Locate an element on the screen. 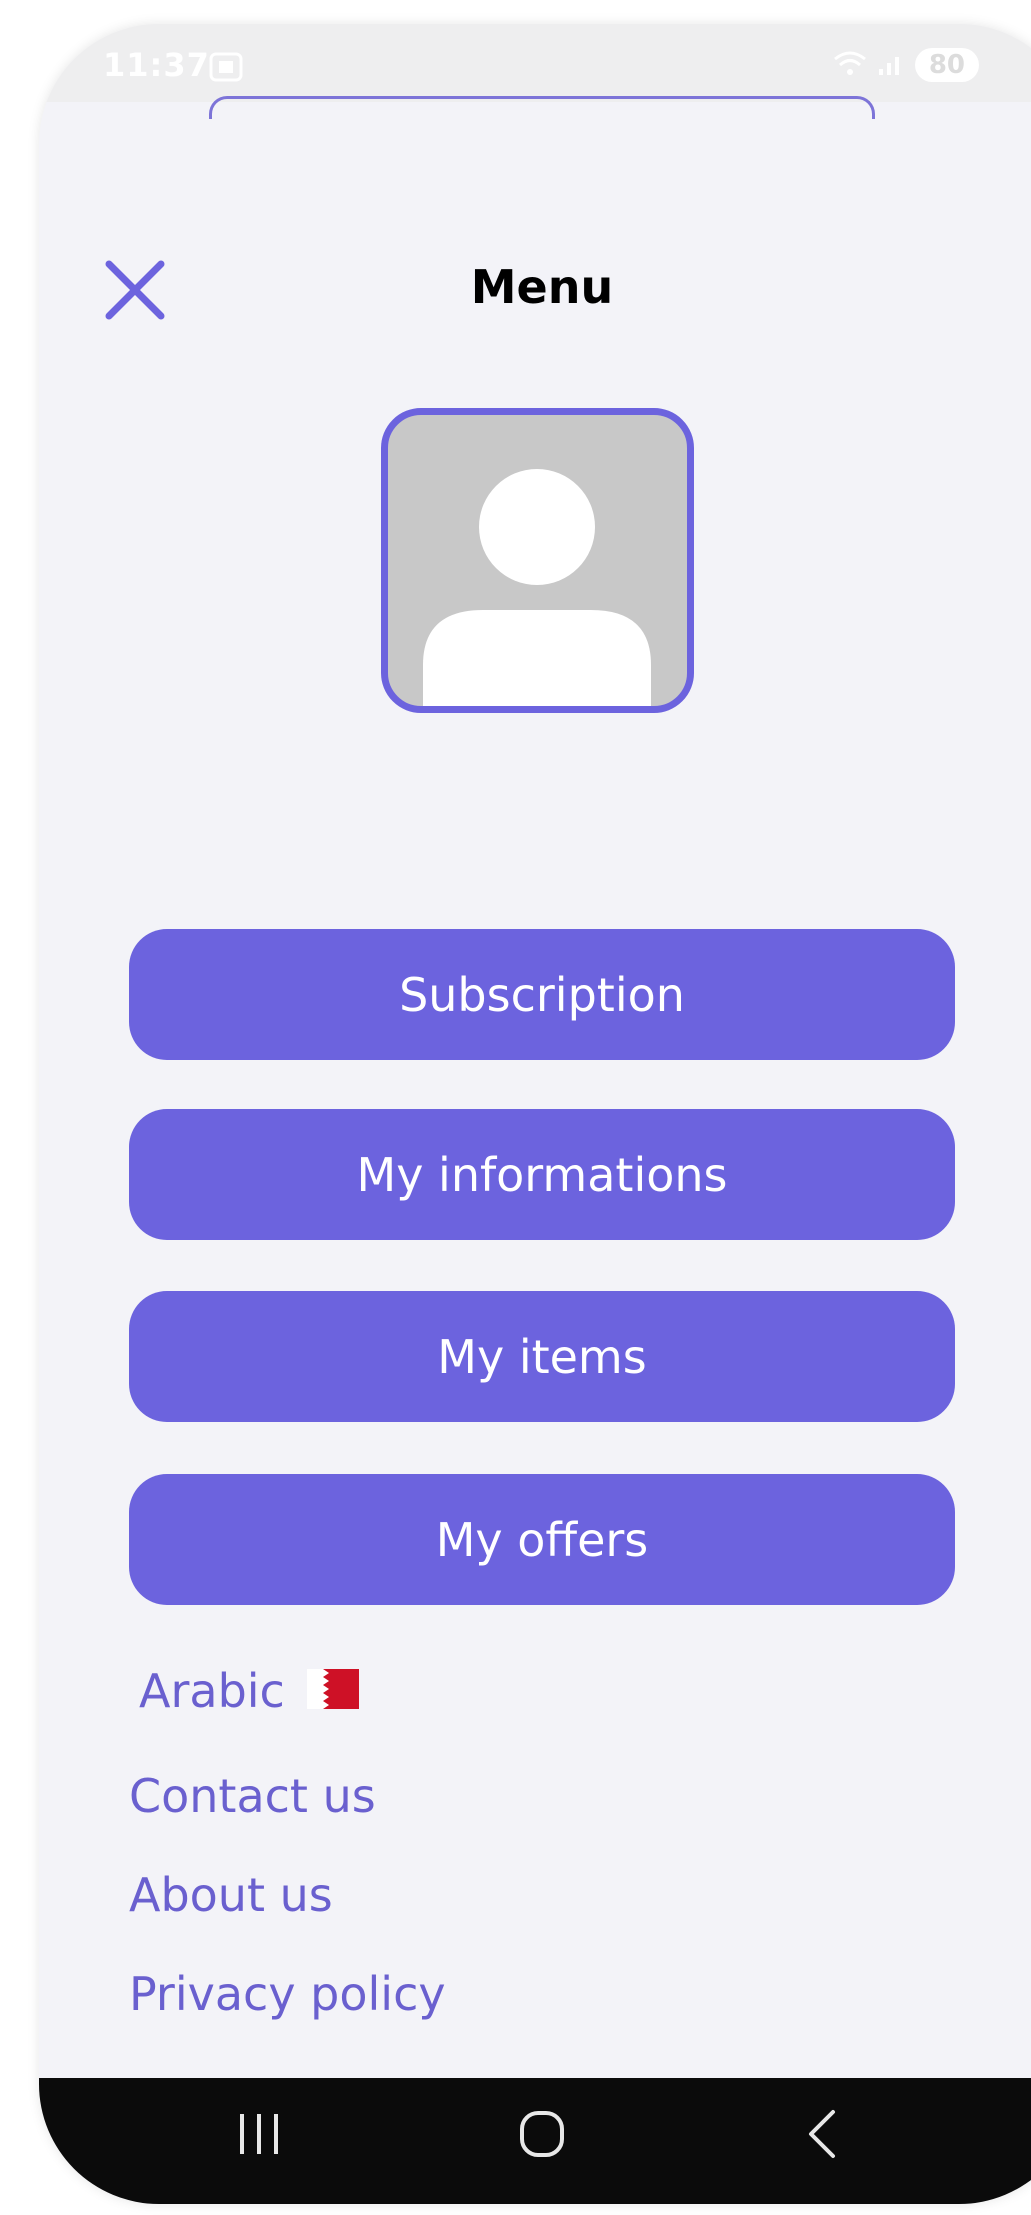  my-offers-button: My offers is located at coordinates (542, 1539).